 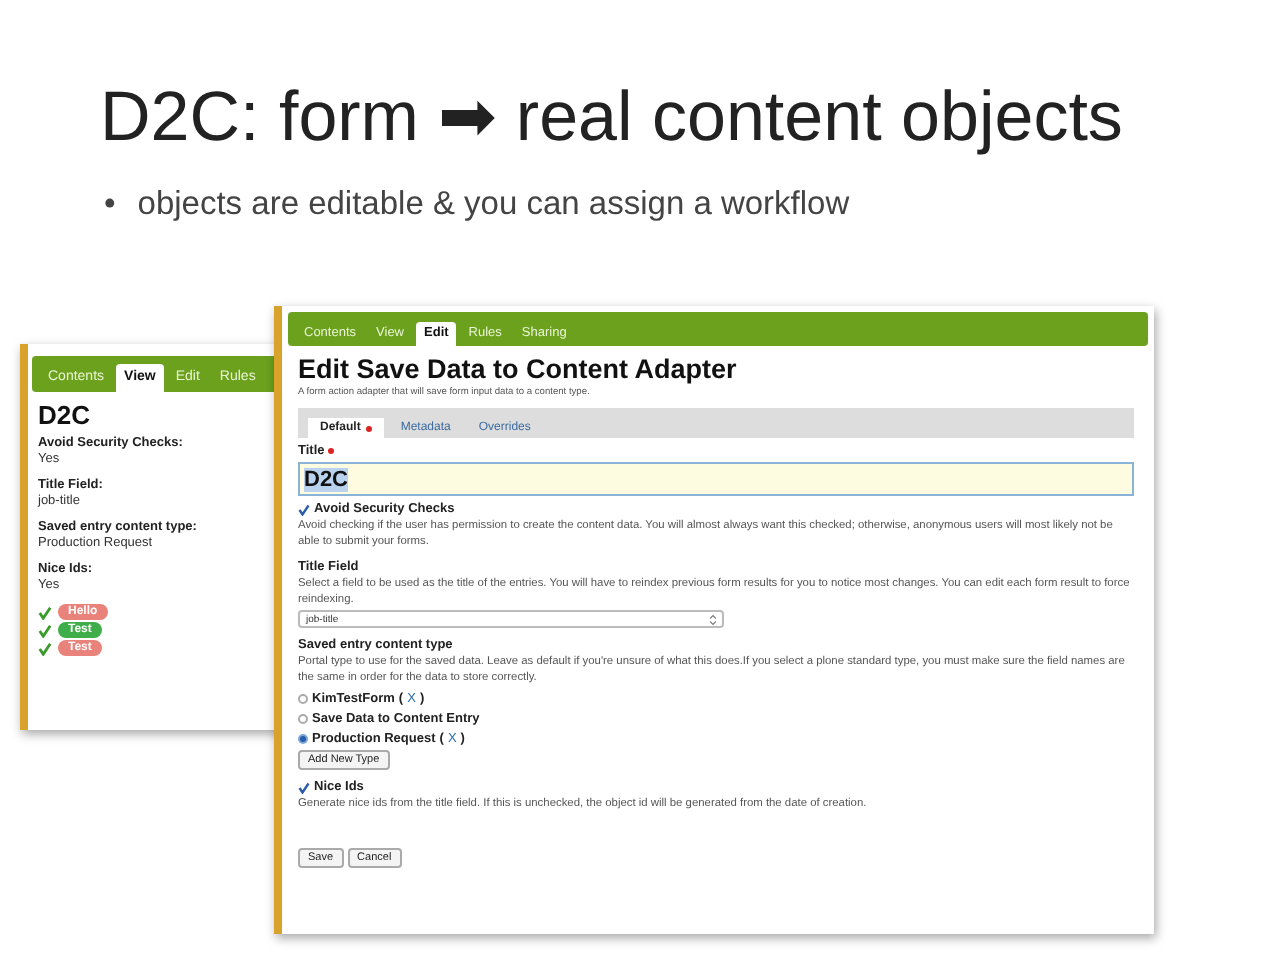 I want to click on updown-icon, so click(x=713, y=619).